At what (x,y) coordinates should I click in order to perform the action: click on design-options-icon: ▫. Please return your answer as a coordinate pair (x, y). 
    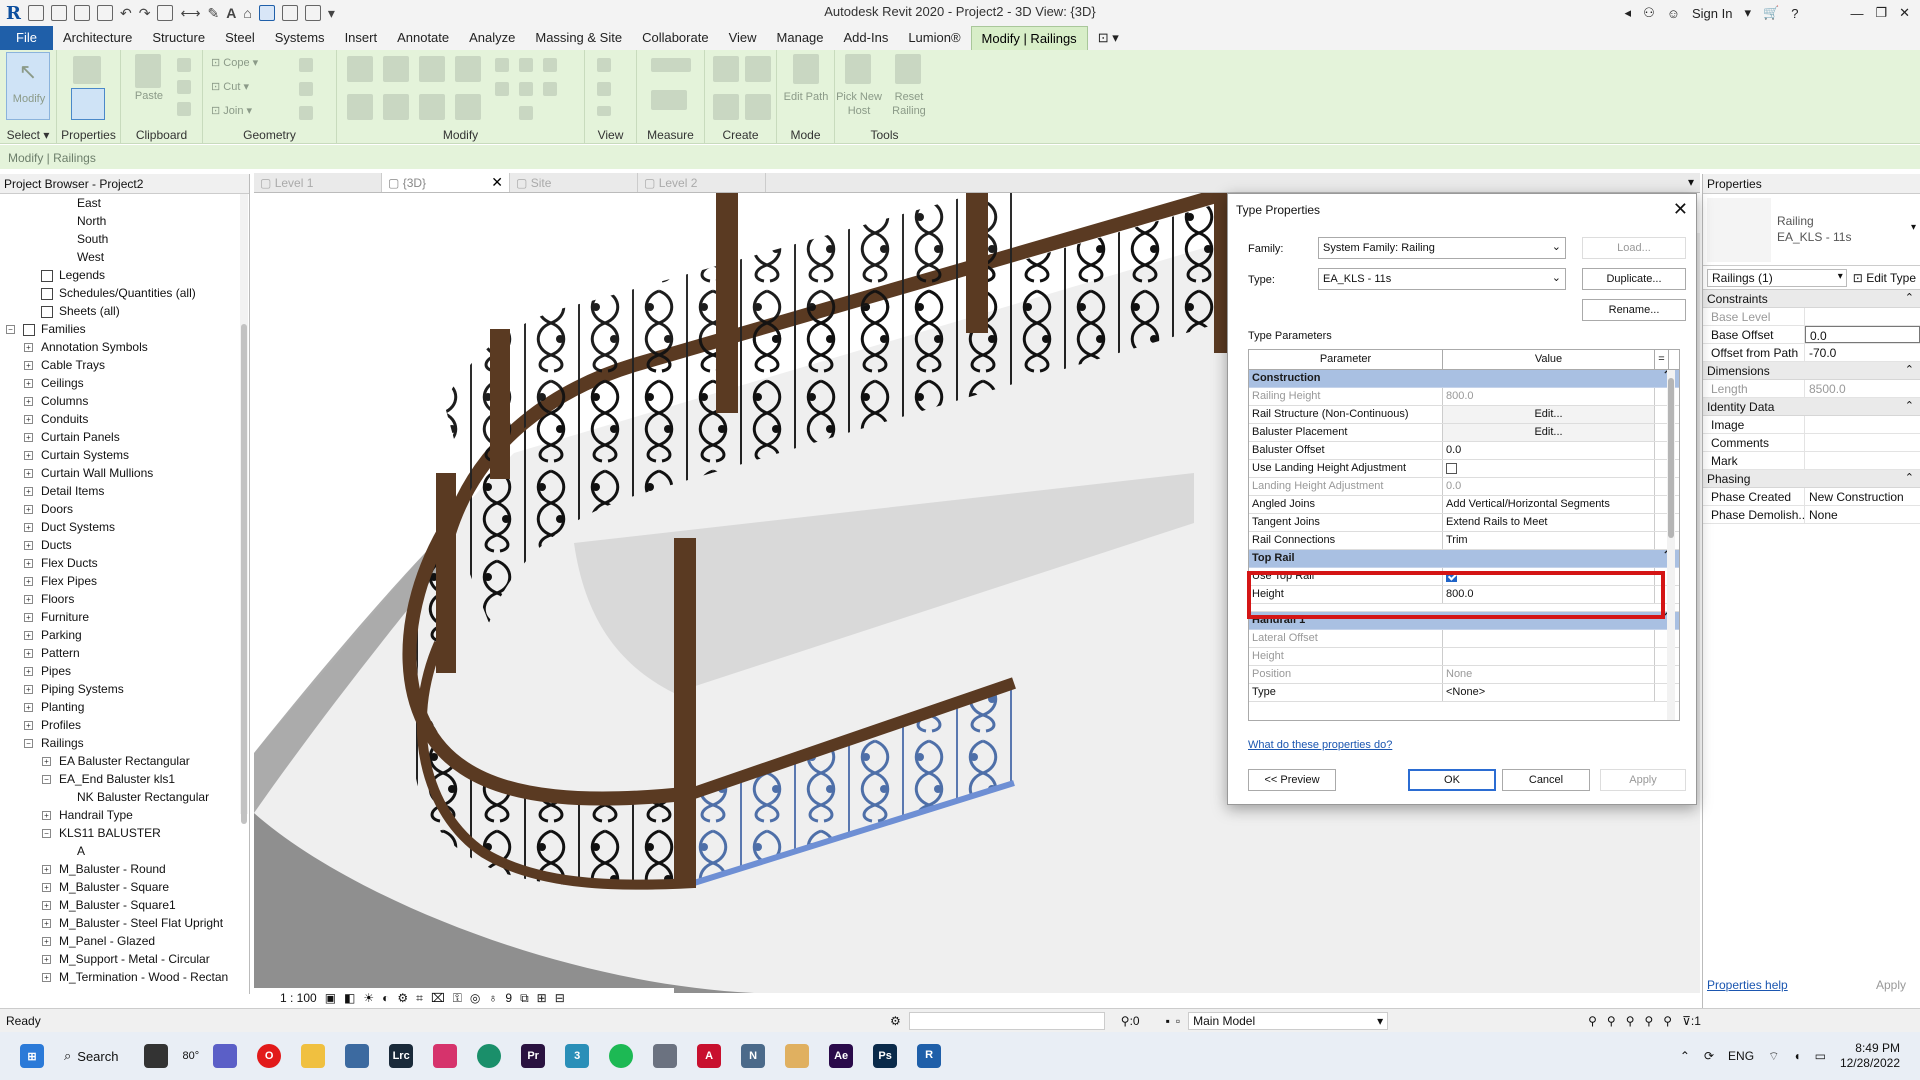
    Looking at the image, I should click on (1178, 1021).